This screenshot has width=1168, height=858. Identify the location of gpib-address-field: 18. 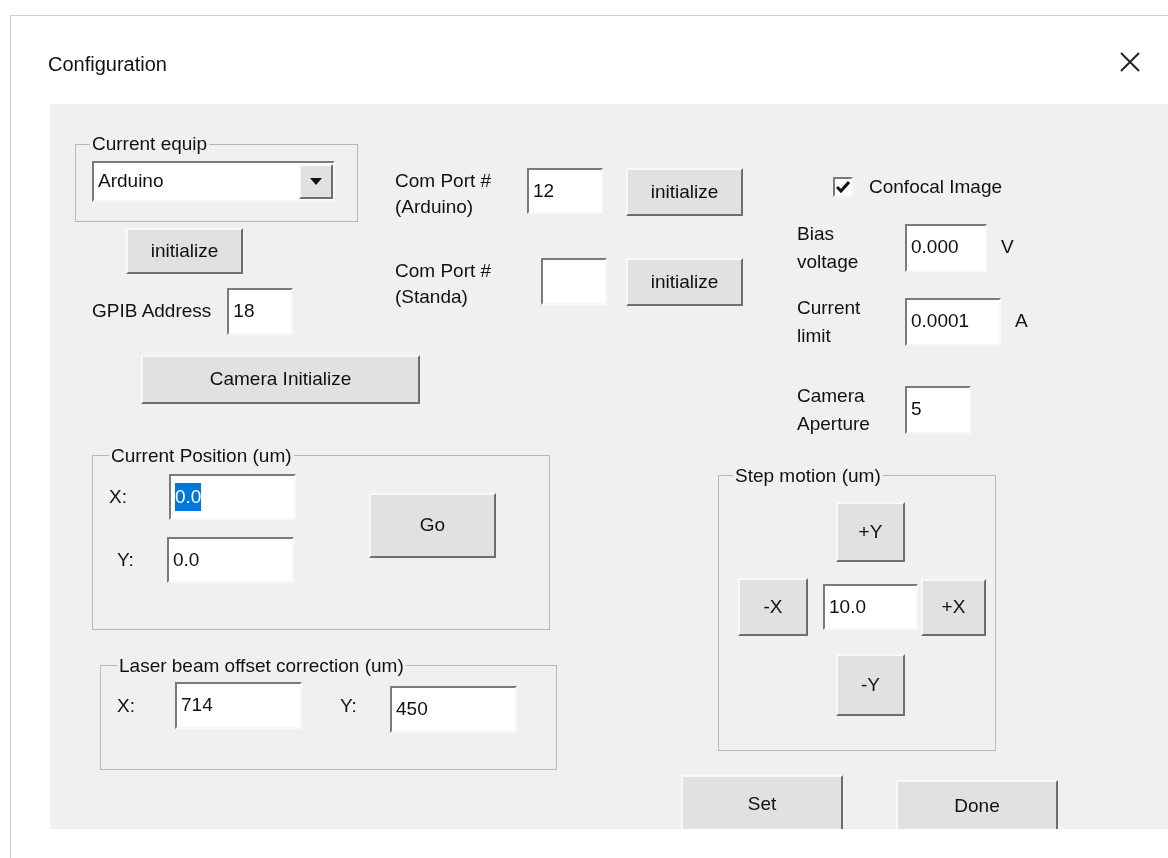
(260, 311).